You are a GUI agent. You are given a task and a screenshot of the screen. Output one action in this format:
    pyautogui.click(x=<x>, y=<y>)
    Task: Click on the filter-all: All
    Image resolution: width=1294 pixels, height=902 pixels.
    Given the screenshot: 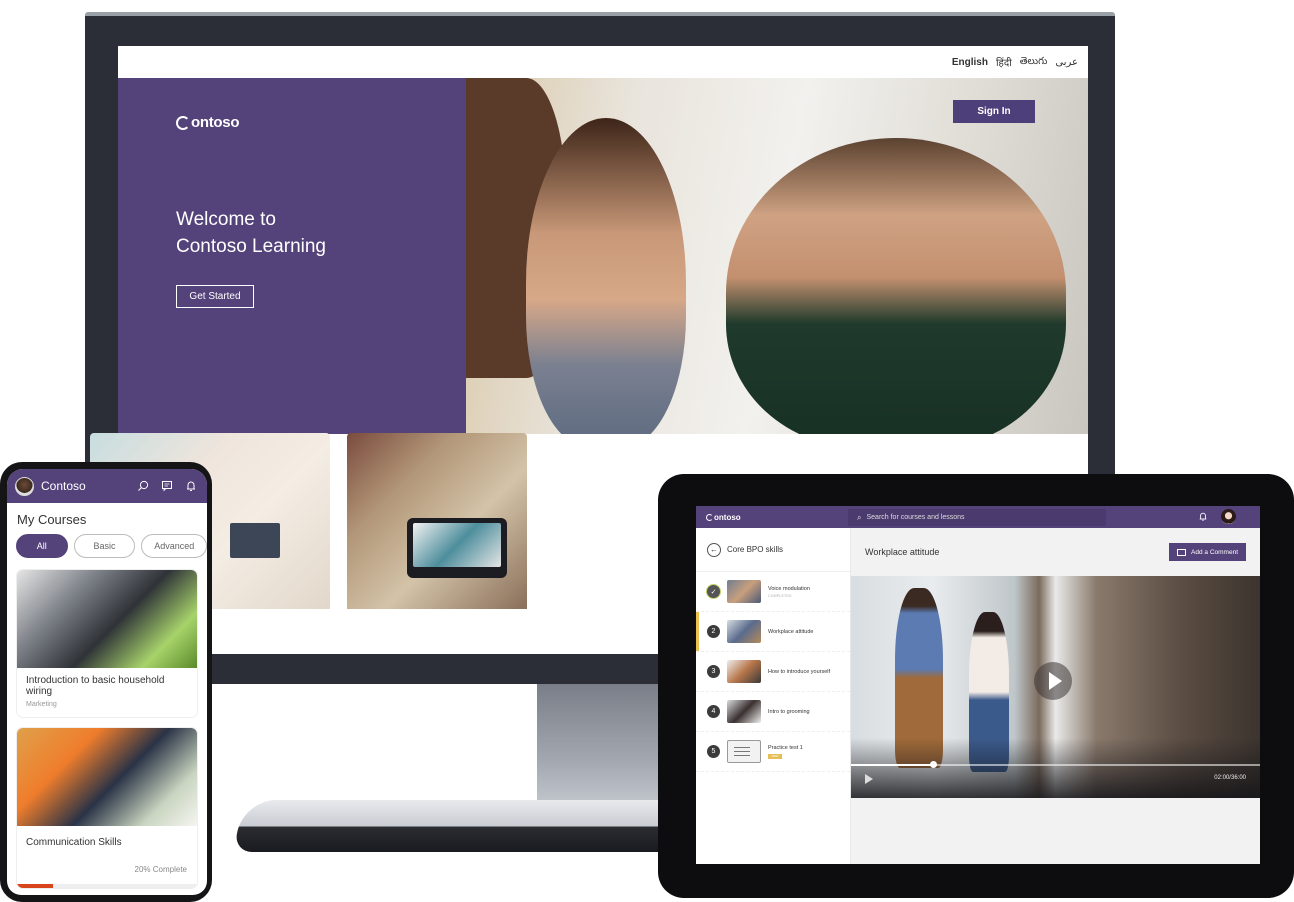 What is the action you would take?
    pyautogui.click(x=42, y=546)
    